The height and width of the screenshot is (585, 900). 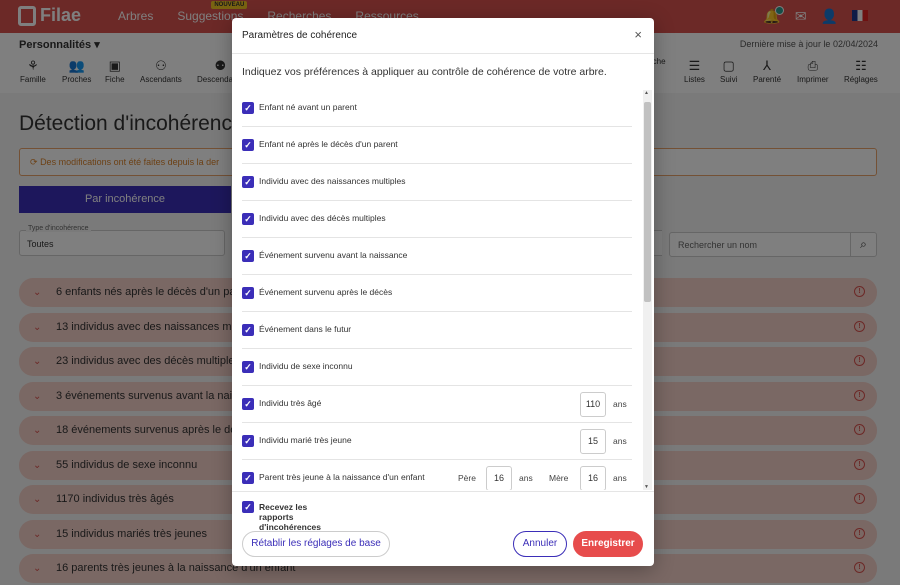 I want to click on scrollbar: ▲ ▼, so click(x=647, y=290).